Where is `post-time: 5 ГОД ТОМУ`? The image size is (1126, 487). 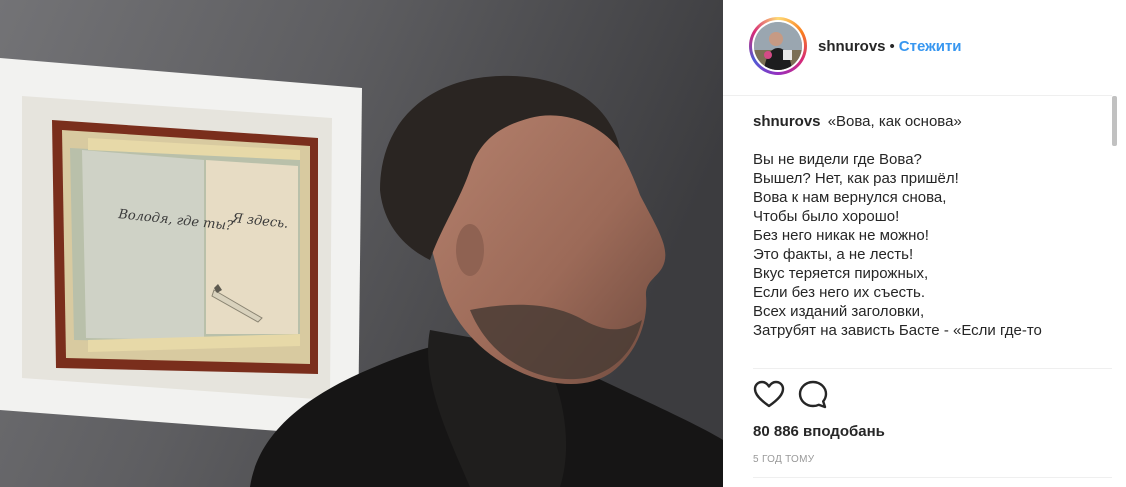
post-time: 5 ГОД ТОМУ is located at coordinates (783, 459).